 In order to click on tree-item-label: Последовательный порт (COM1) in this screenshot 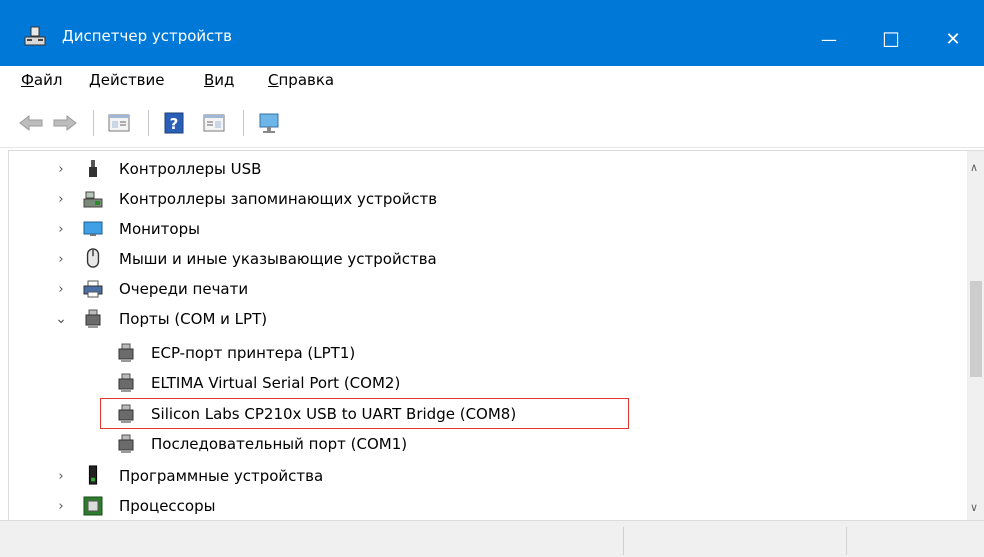, I will do `click(279, 444)`.